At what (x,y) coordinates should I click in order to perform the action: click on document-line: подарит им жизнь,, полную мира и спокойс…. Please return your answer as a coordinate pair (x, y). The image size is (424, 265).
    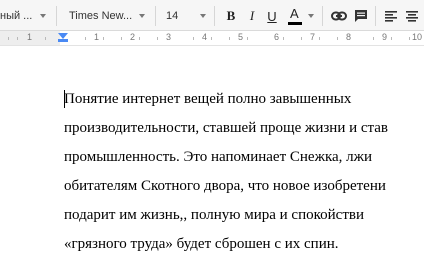
    Looking at the image, I should click on (214, 215).